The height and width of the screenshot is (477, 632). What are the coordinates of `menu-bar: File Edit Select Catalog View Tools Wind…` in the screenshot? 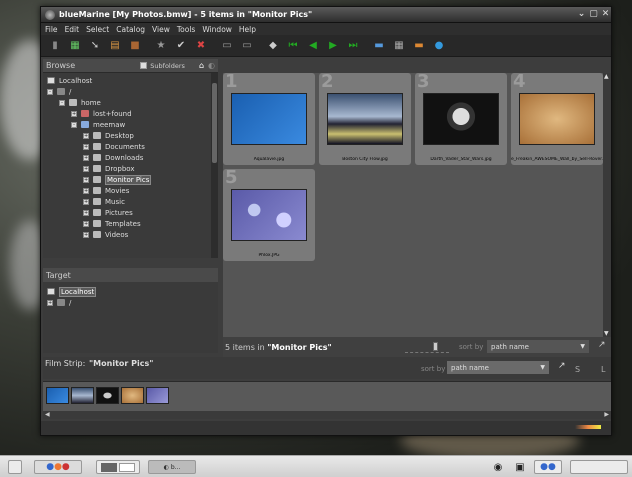 It's located at (326, 29).